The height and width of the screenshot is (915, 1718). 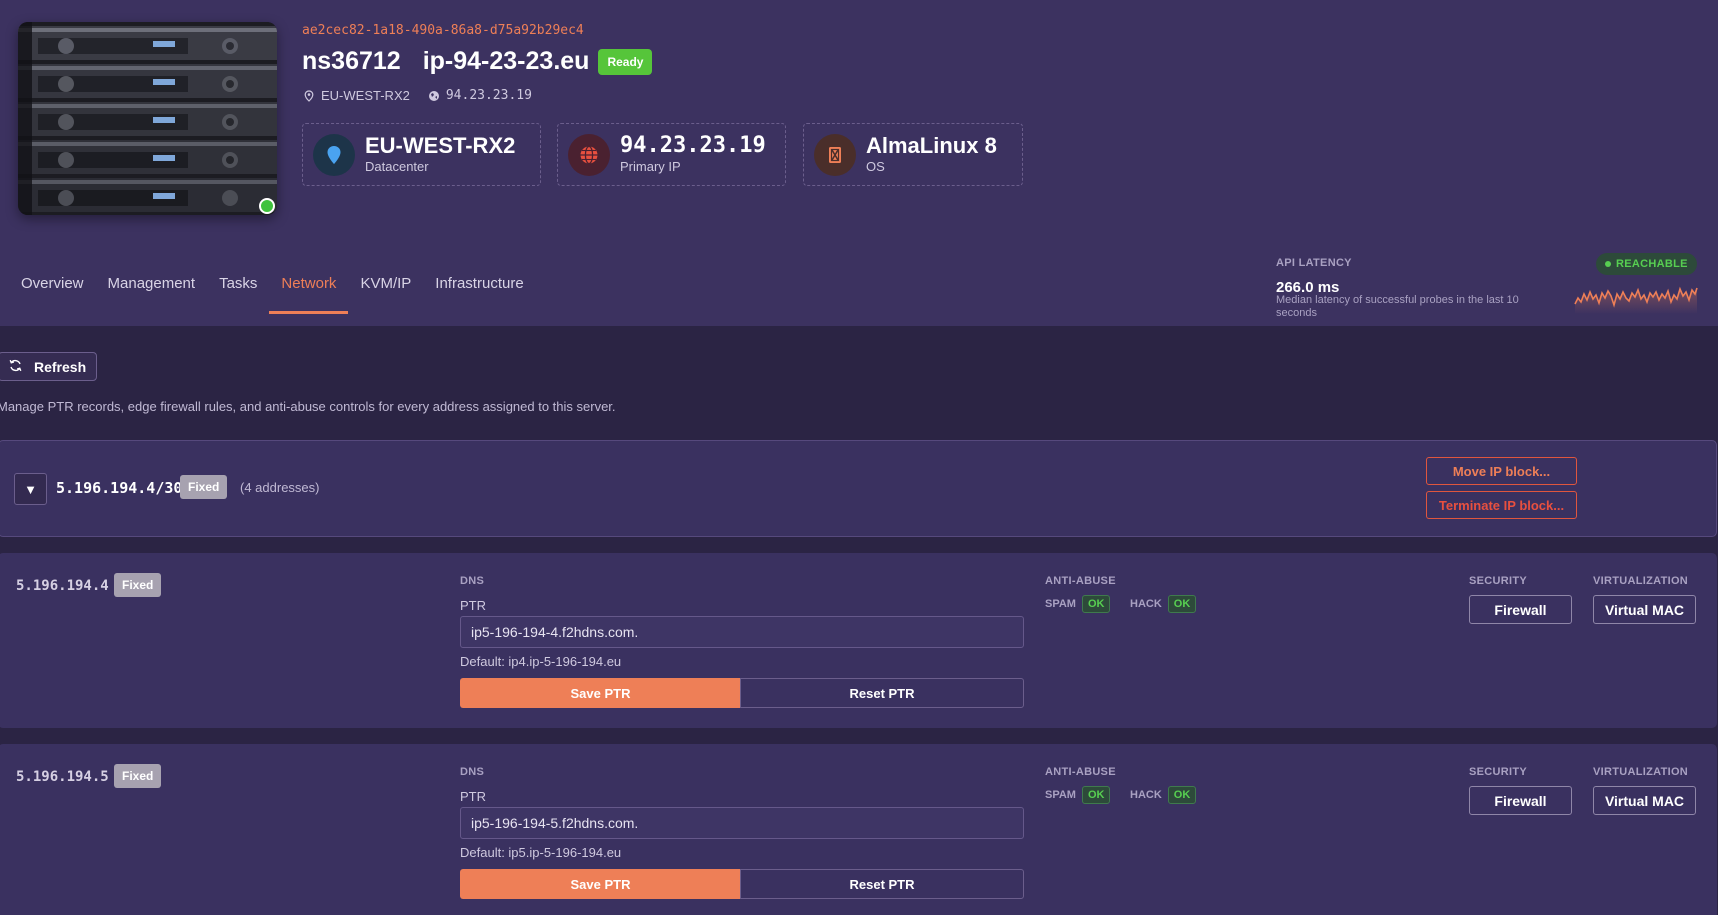 What do you see at coordinates (440, 145) in the screenshot?
I see `datacenter-value: EU-WEST-RX2` at bounding box center [440, 145].